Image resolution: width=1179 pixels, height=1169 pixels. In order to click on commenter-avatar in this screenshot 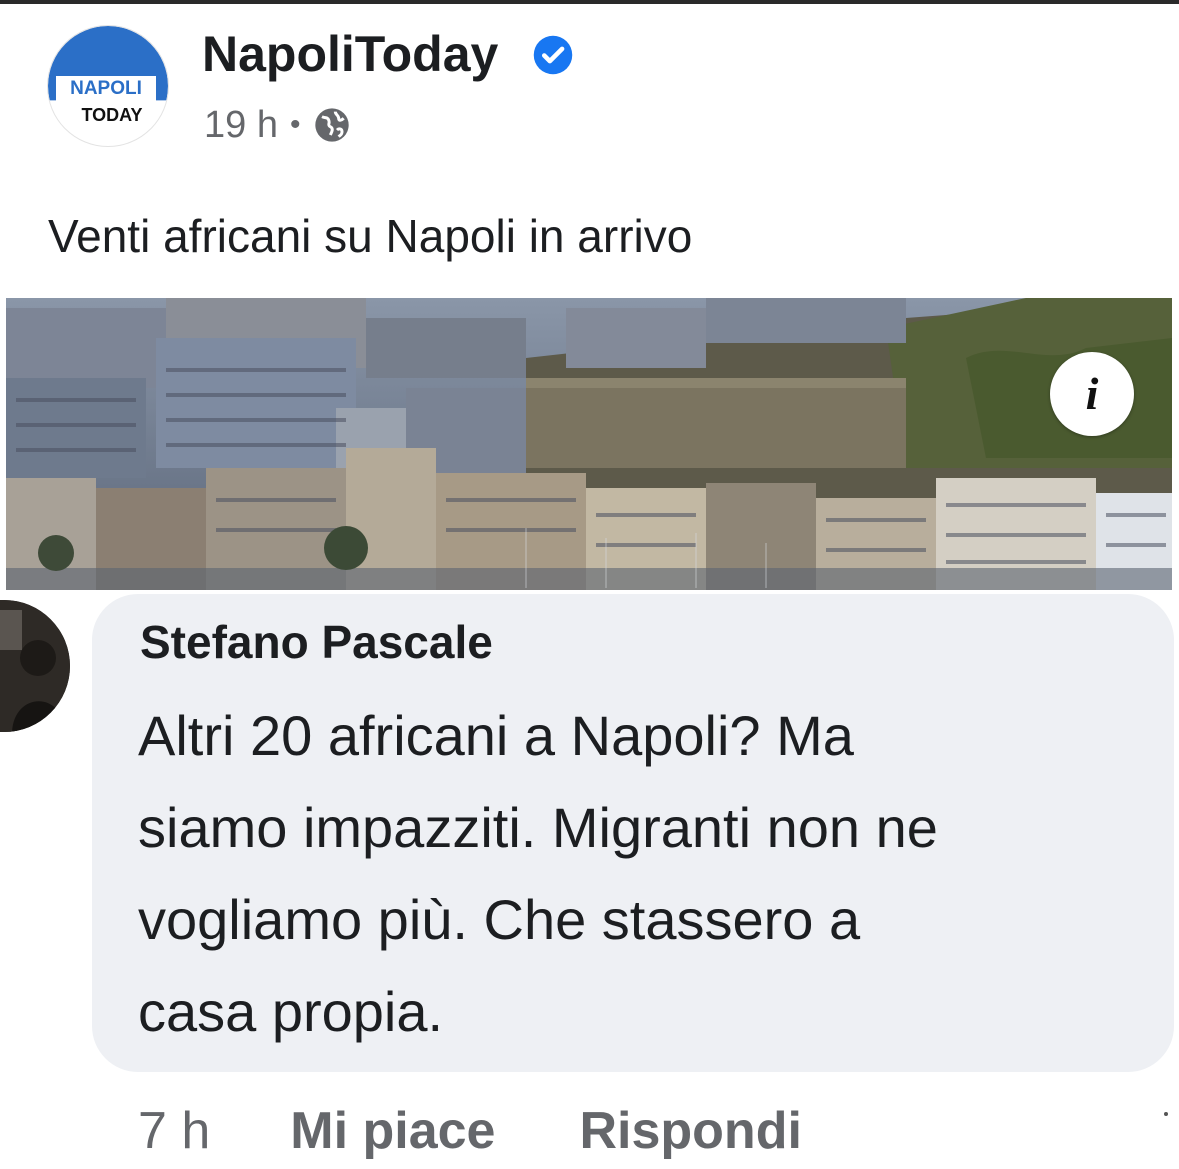, I will do `click(35, 666)`.